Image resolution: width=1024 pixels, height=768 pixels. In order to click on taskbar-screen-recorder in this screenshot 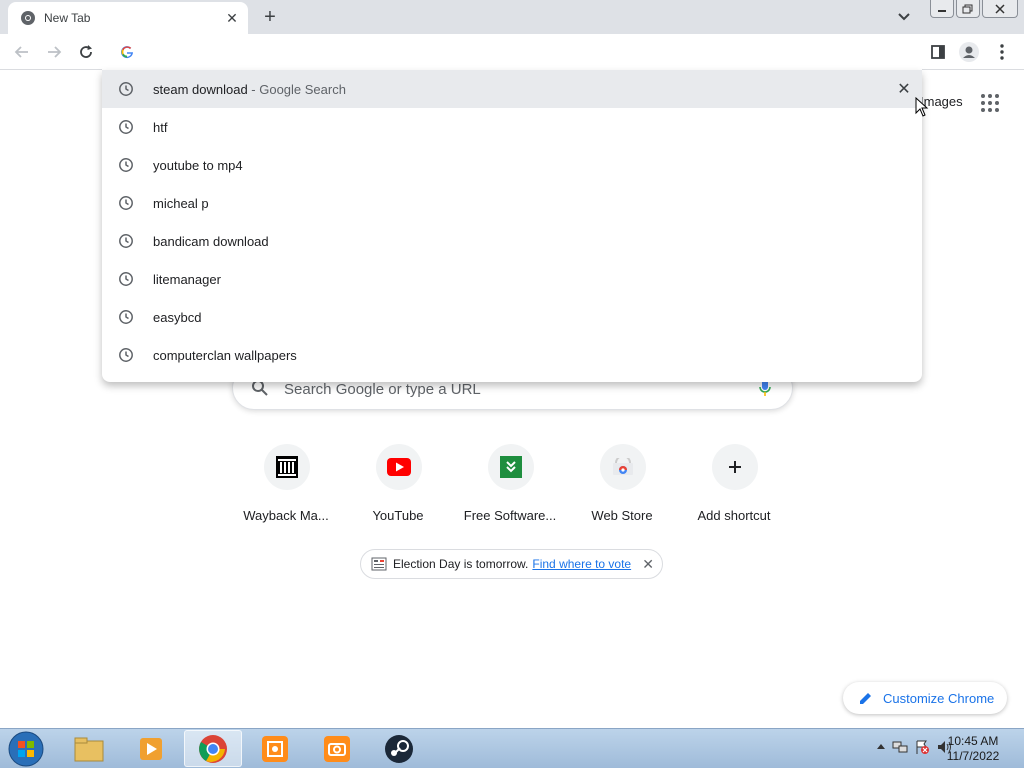, I will do `click(275, 748)`.